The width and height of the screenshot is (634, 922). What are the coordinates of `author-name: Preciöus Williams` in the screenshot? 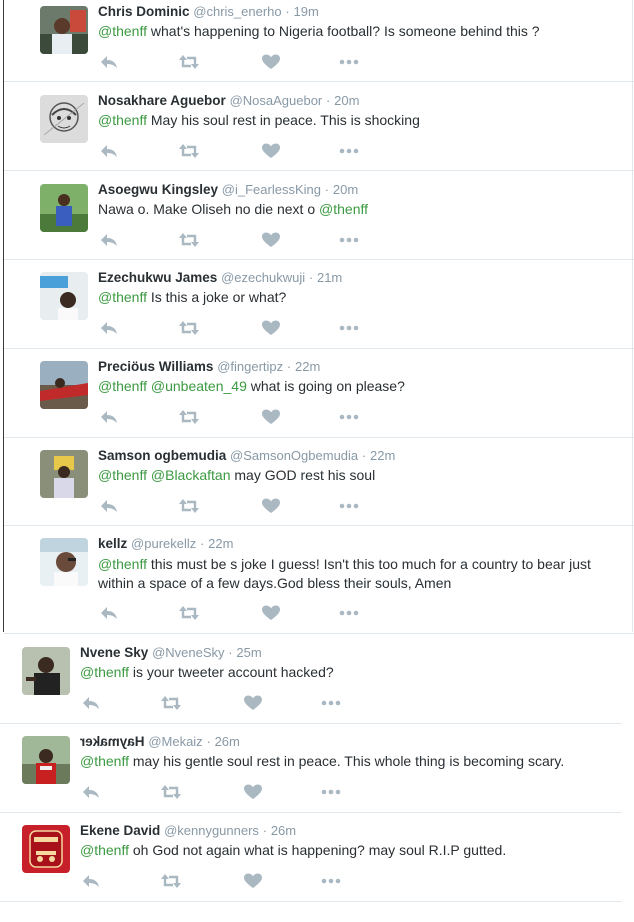 It's located at (155, 366).